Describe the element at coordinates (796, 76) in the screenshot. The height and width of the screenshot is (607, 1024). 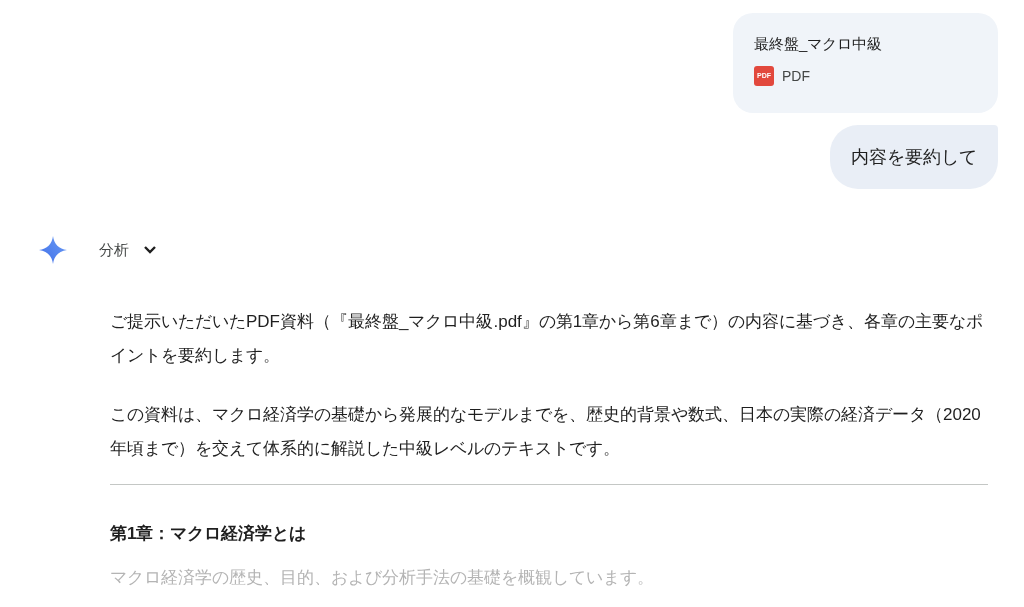
I see `file-type: PDF` at that location.